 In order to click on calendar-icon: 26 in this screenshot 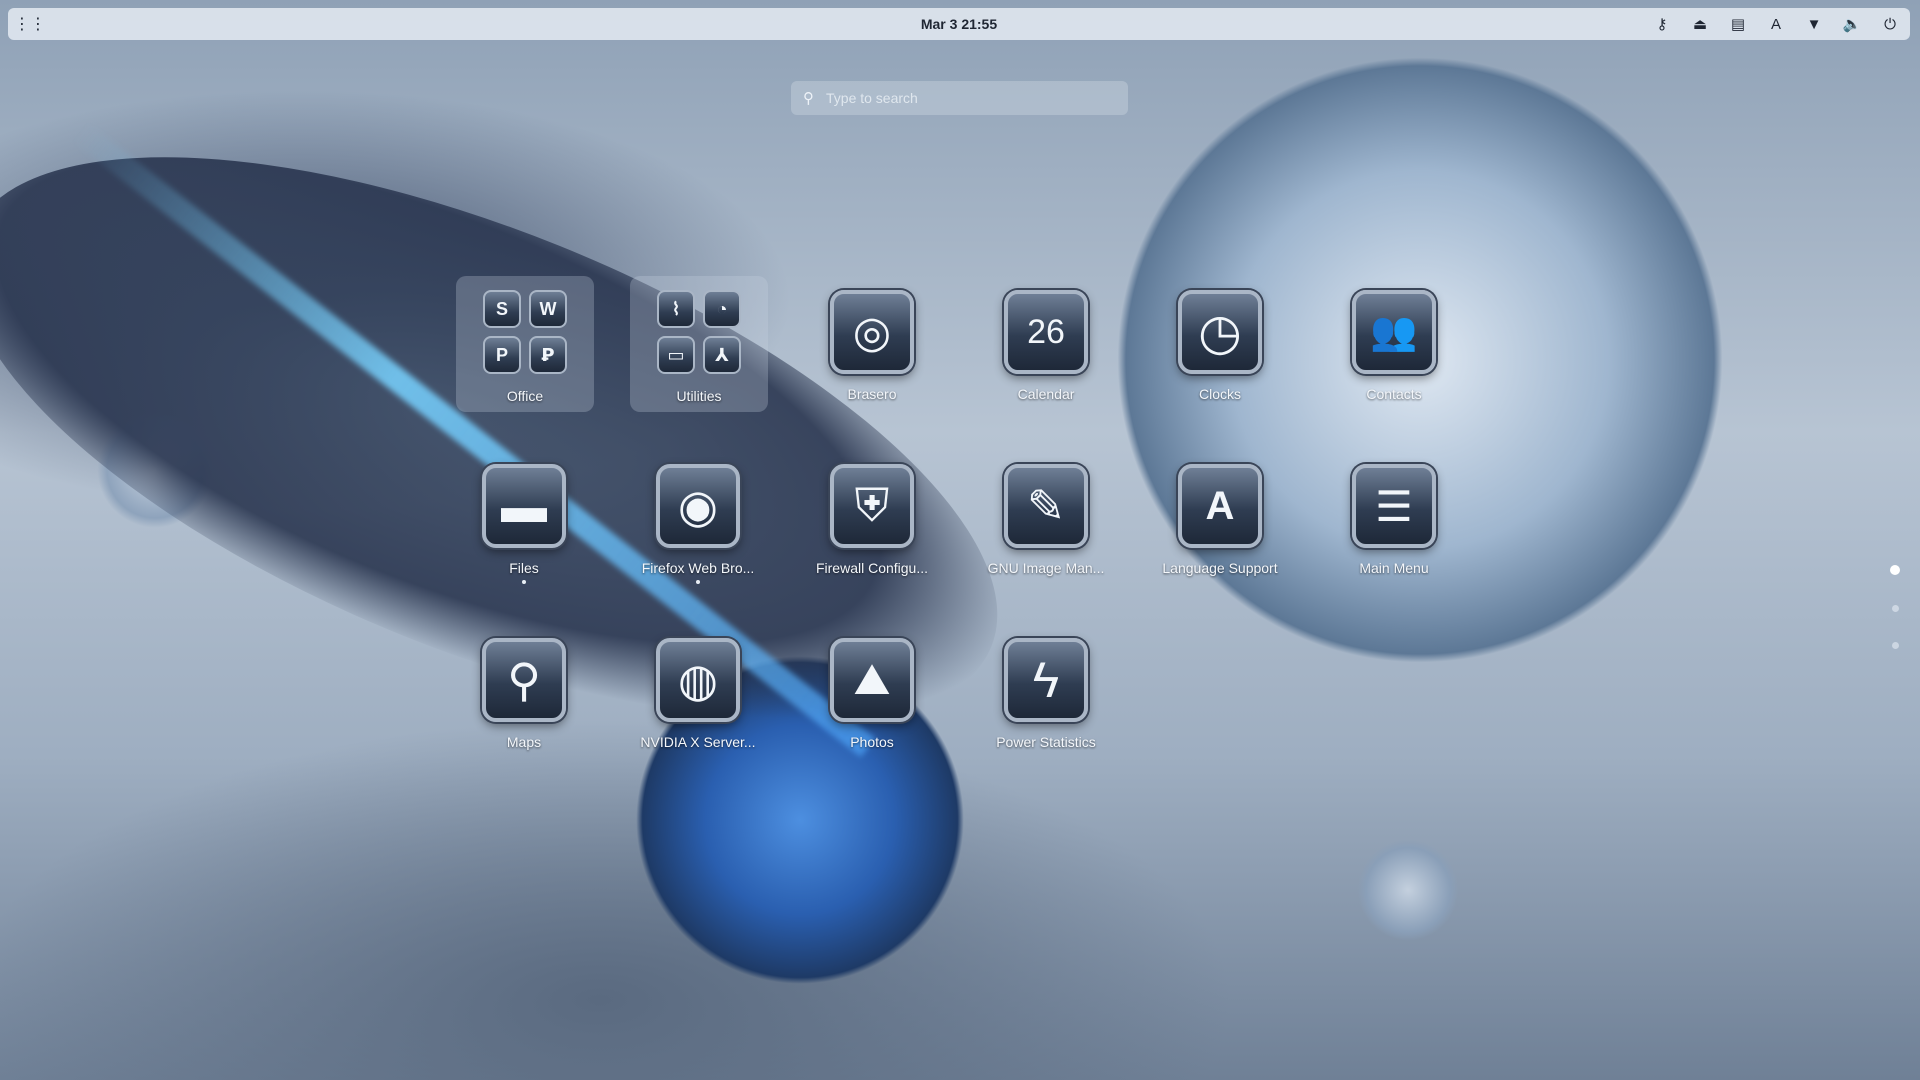, I will do `click(1046, 332)`.